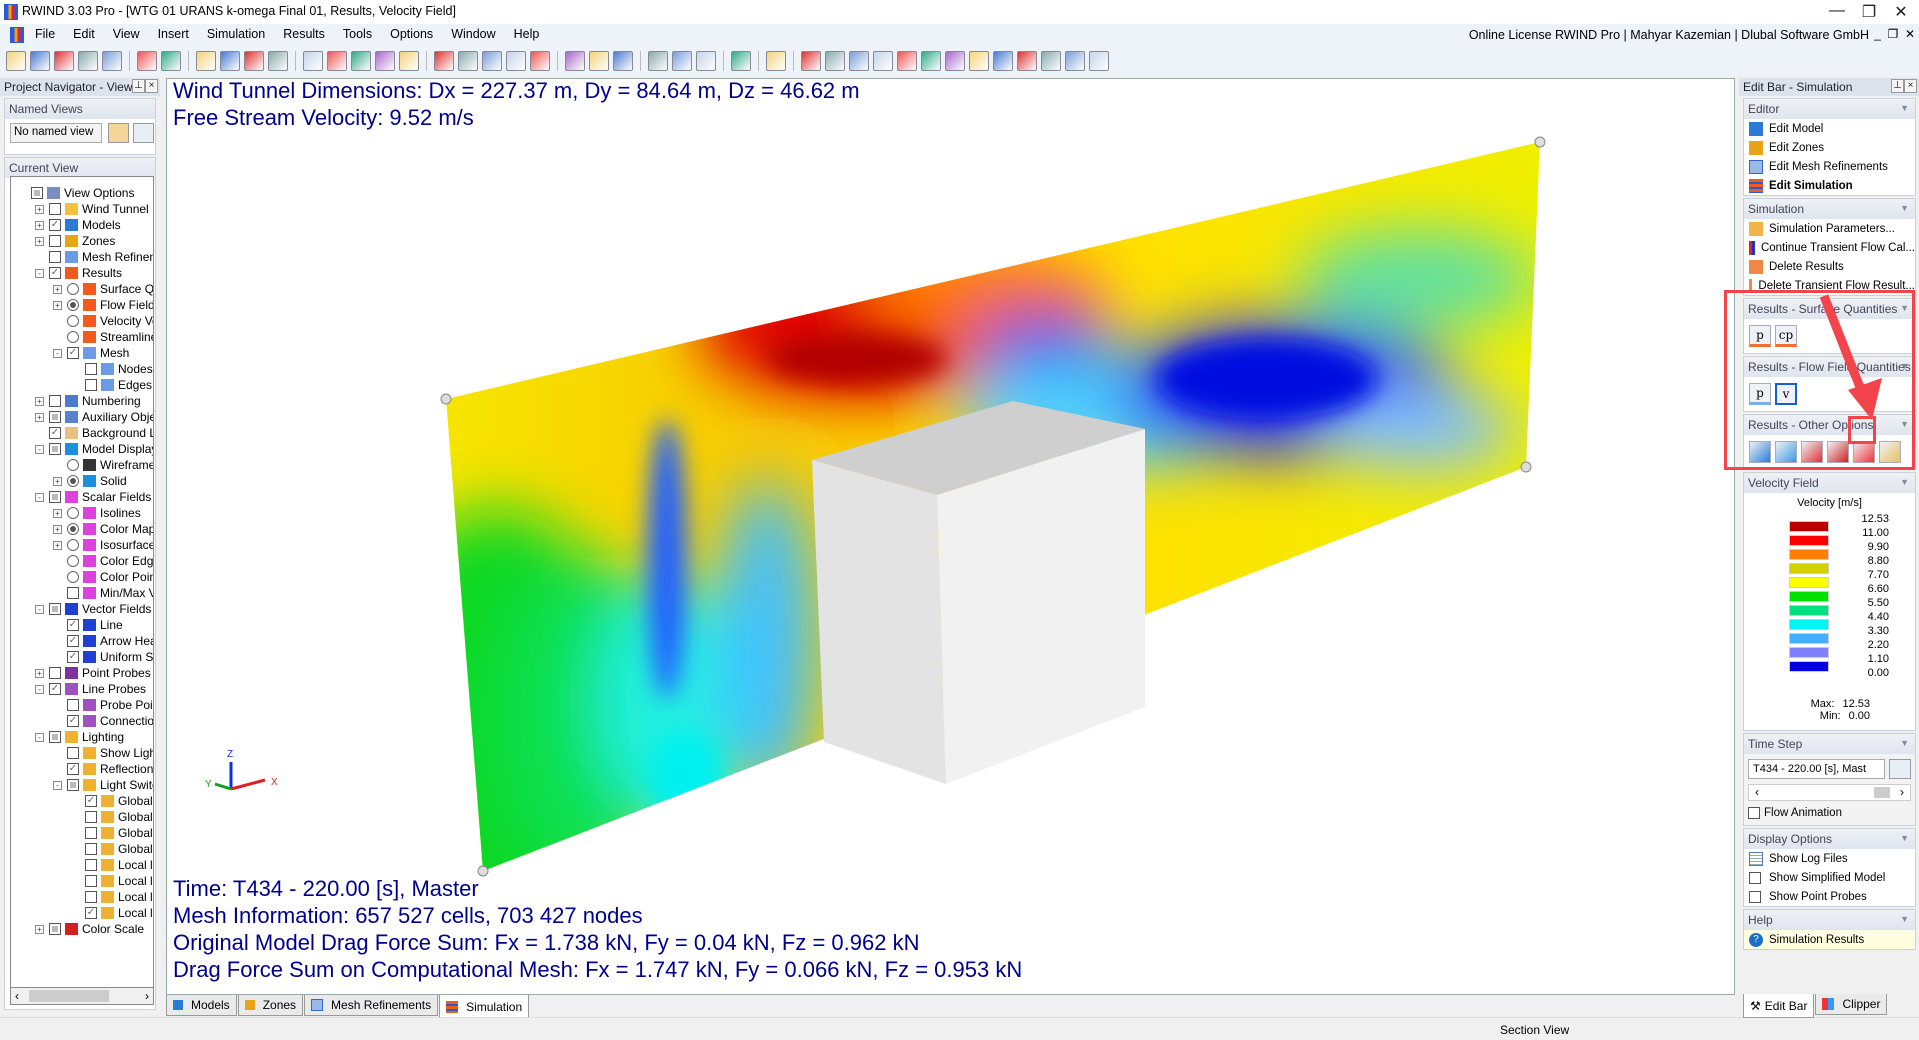 The height and width of the screenshot is (1040, 1919). Describe the element at coordinates (1075, 61) in the screenshot. I see `t12-icon` at that location.